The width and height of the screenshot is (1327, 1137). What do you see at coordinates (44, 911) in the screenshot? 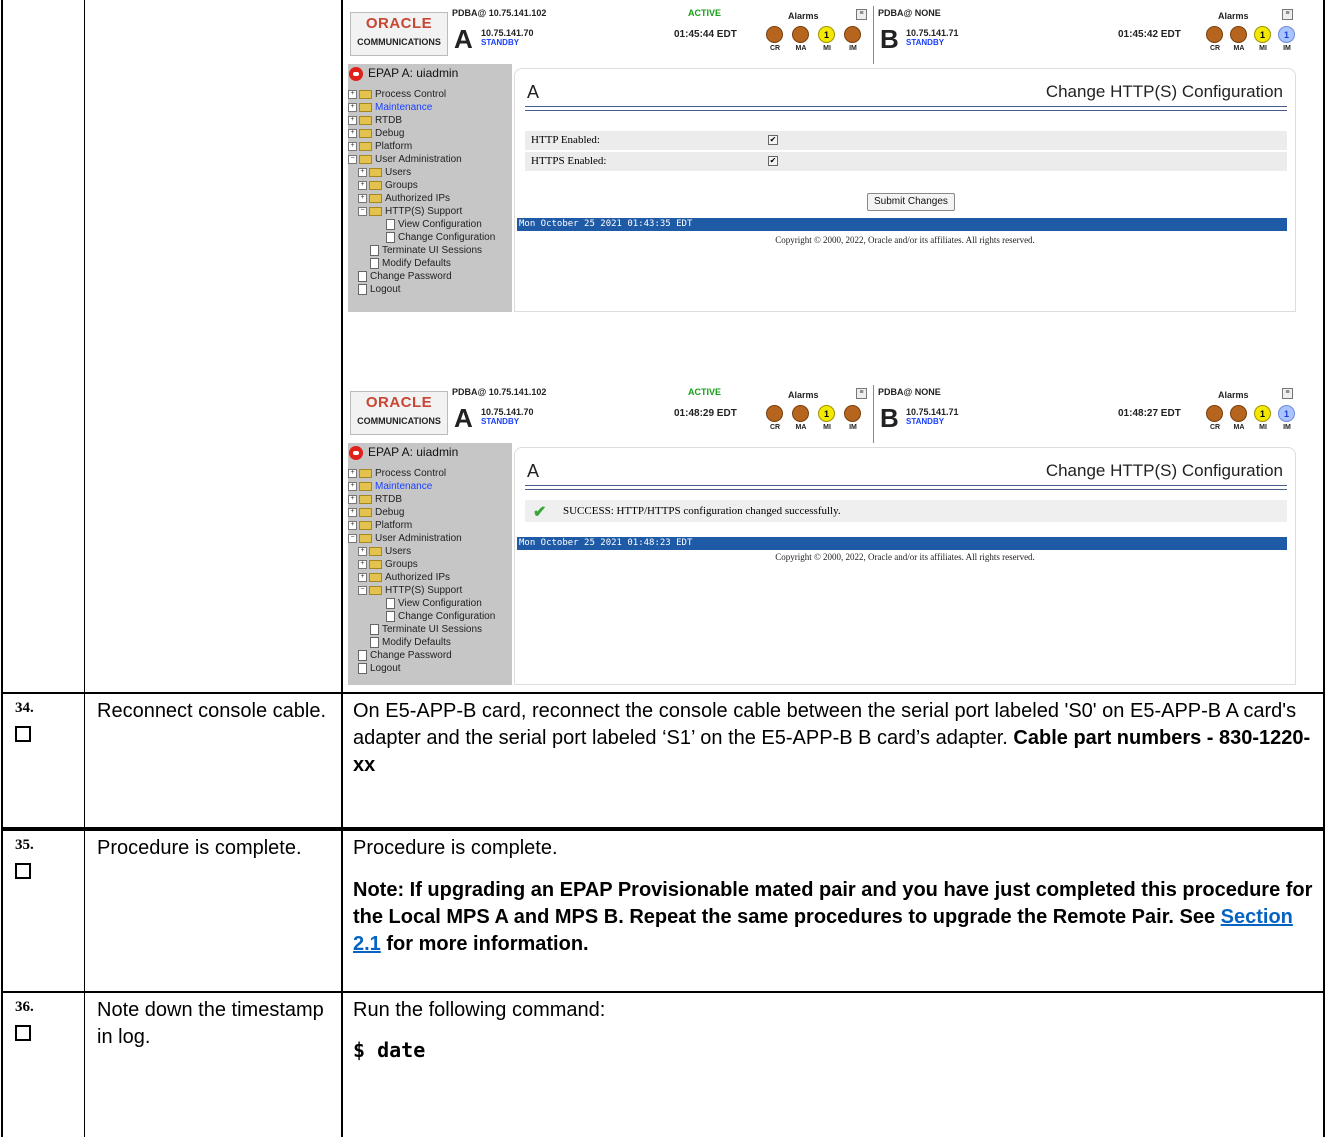
I see `step-number-cell: 35.` at bounding box center [44, 911].